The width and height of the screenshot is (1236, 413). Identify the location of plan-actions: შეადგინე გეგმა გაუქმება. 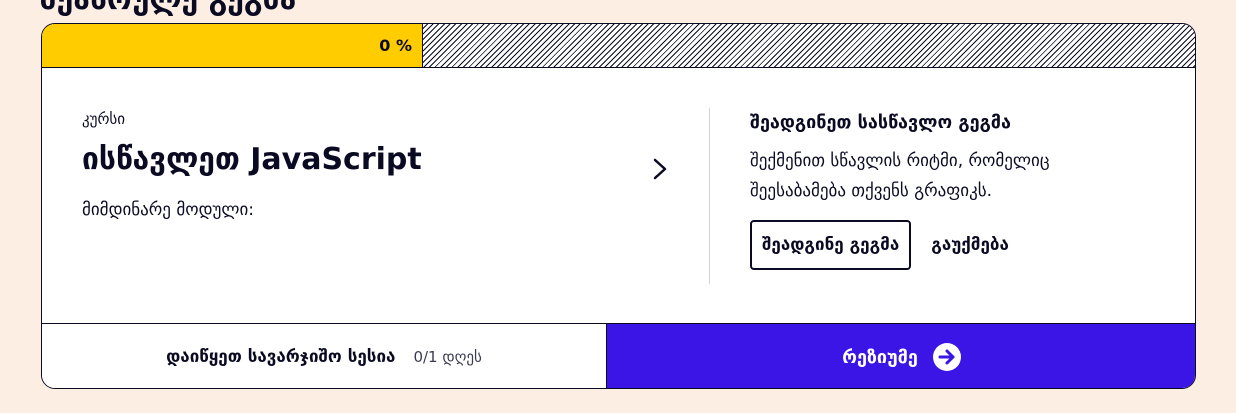
(960, 245).